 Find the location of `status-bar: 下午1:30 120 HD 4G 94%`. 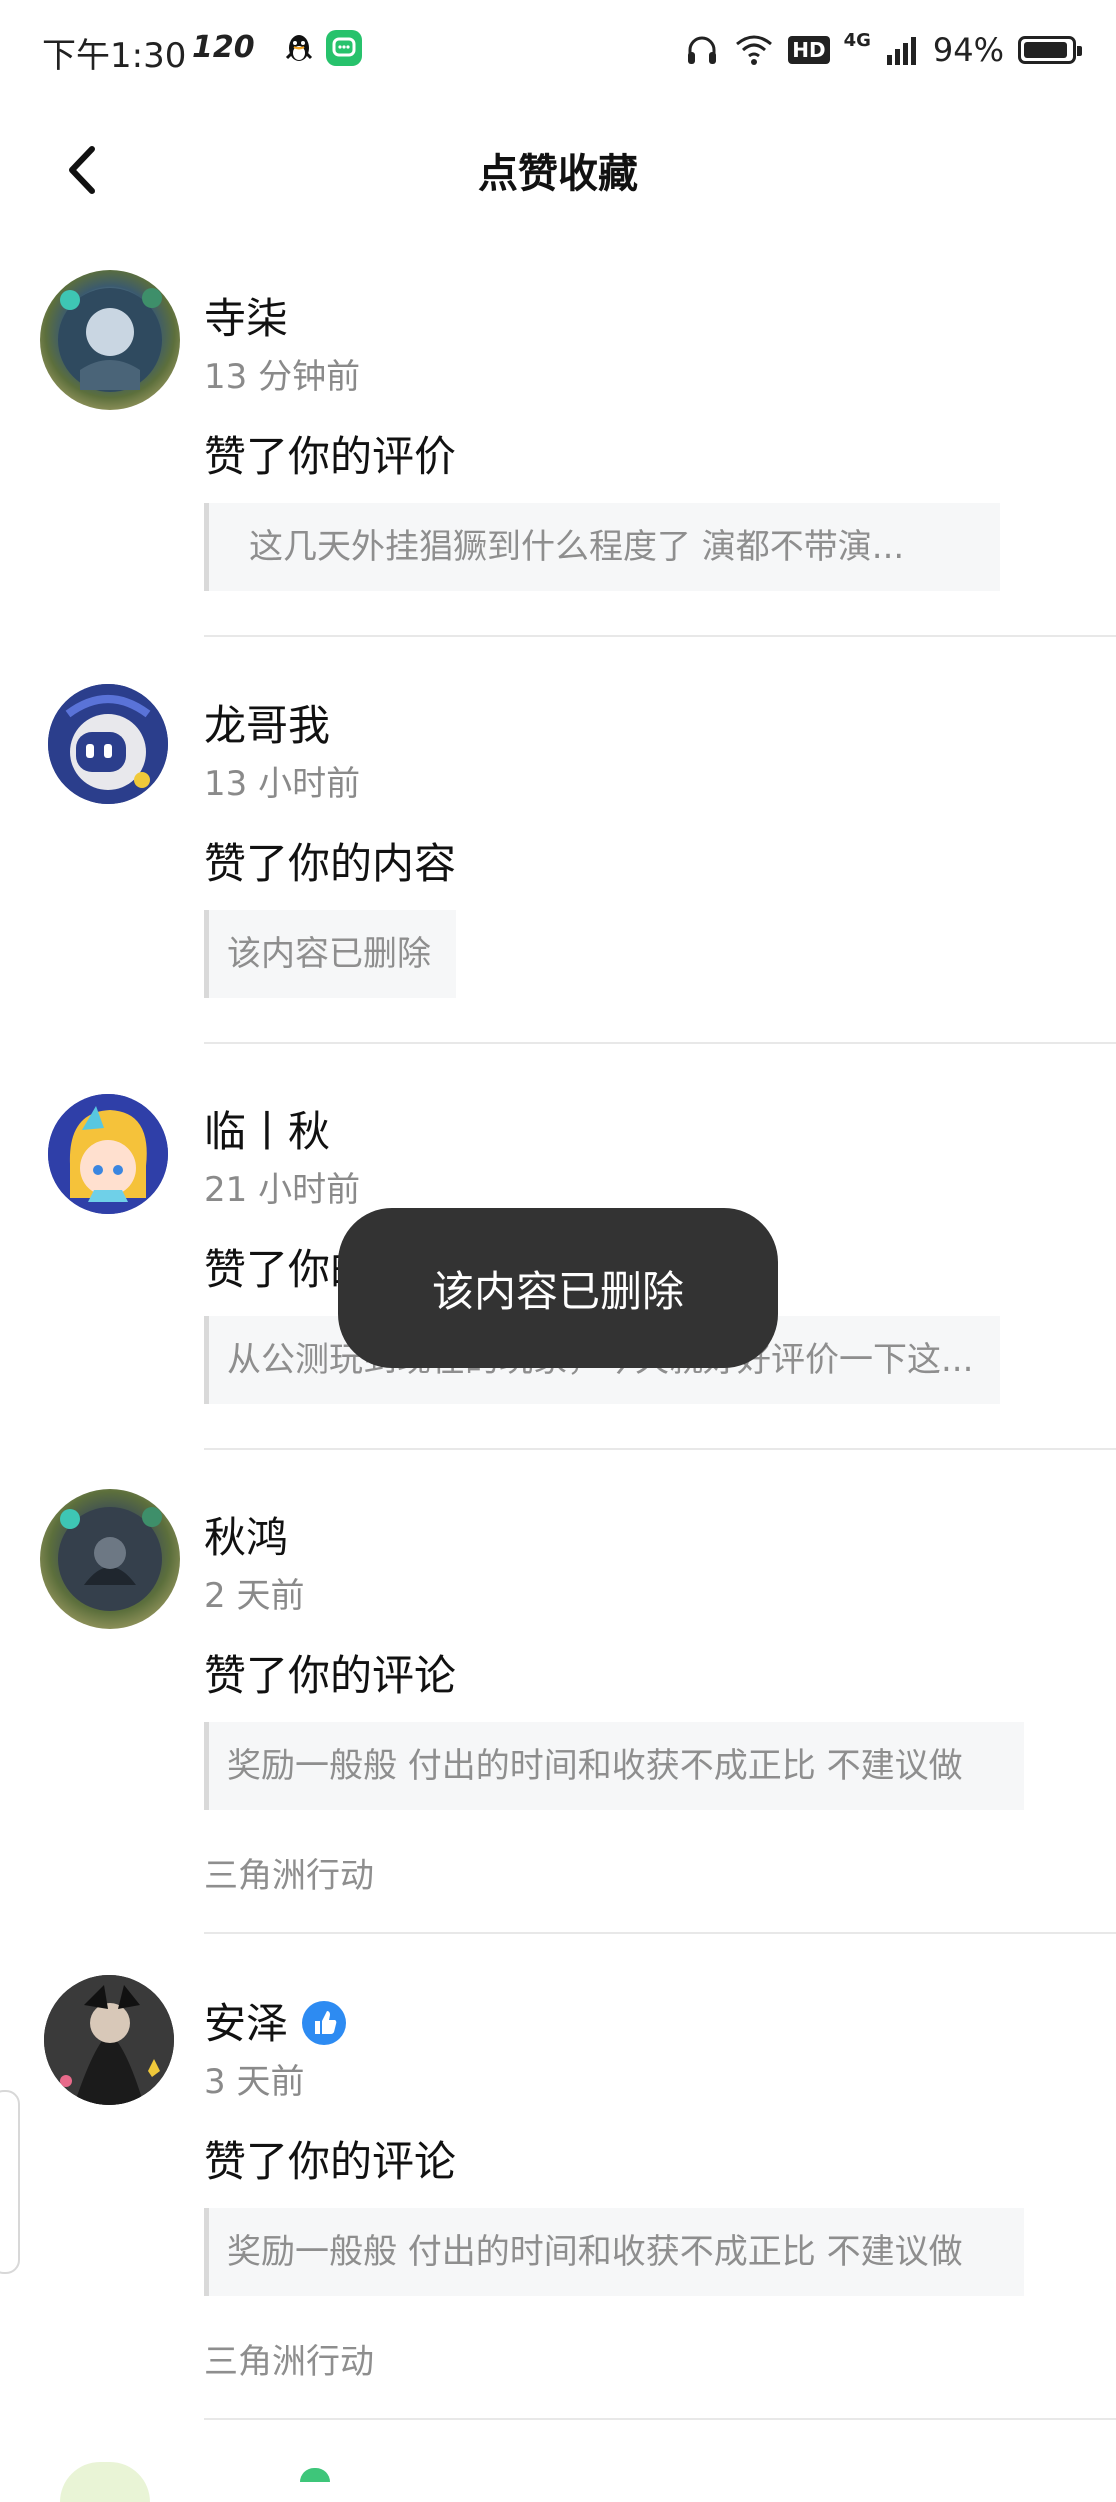

status-bar: 下午1:30 120 HD 4G 94% is located at coordinates (558, 50).